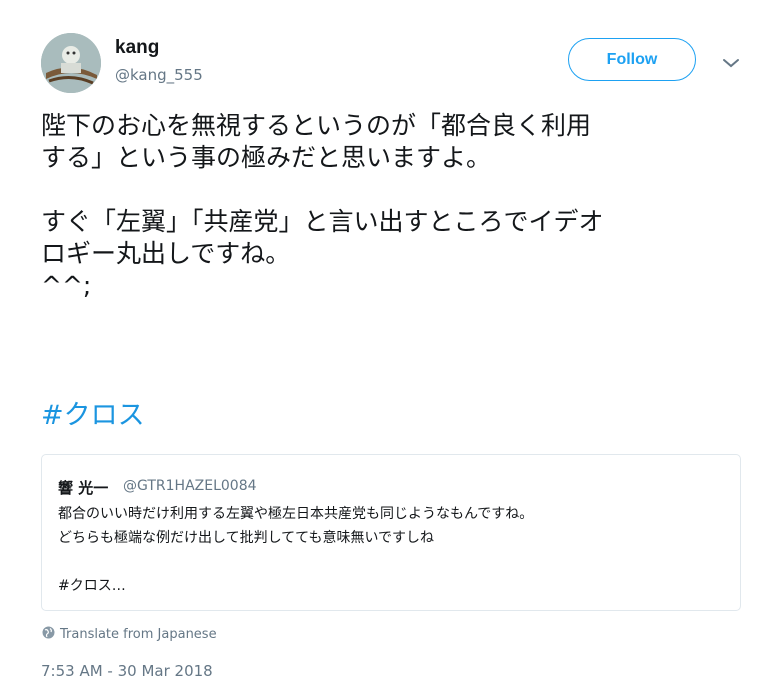 The image size is (782, 696). Describe the element at coordinates (296, 514) in the screenshot. I see `quoted-text-line: 都合のいい時だけ利用する左翼や極左日本共産党も同じようなもんですね。` at that location.